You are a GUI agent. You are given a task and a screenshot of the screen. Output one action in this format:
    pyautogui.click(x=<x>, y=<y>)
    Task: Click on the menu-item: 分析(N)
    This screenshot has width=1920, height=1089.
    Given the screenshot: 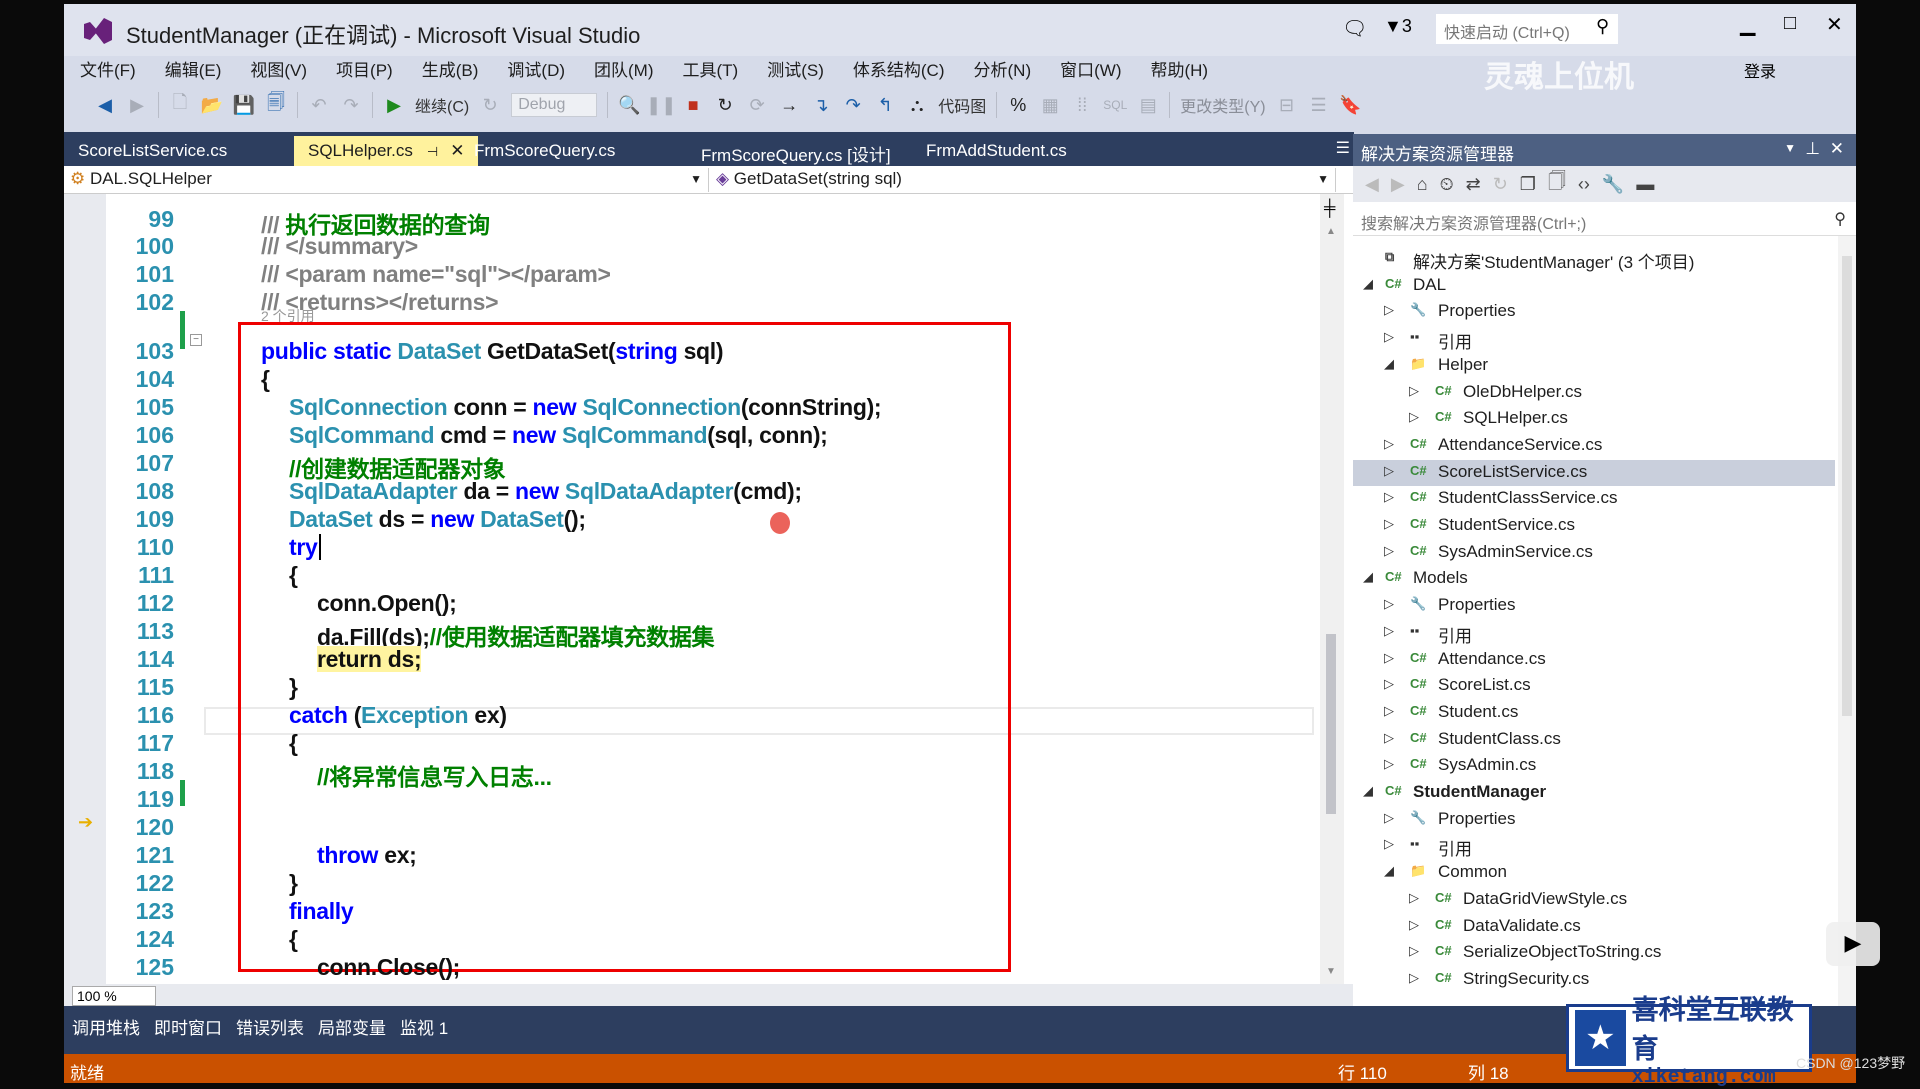 What is the action you would take?
    pyautogui.click(x=1001, y=69)
    